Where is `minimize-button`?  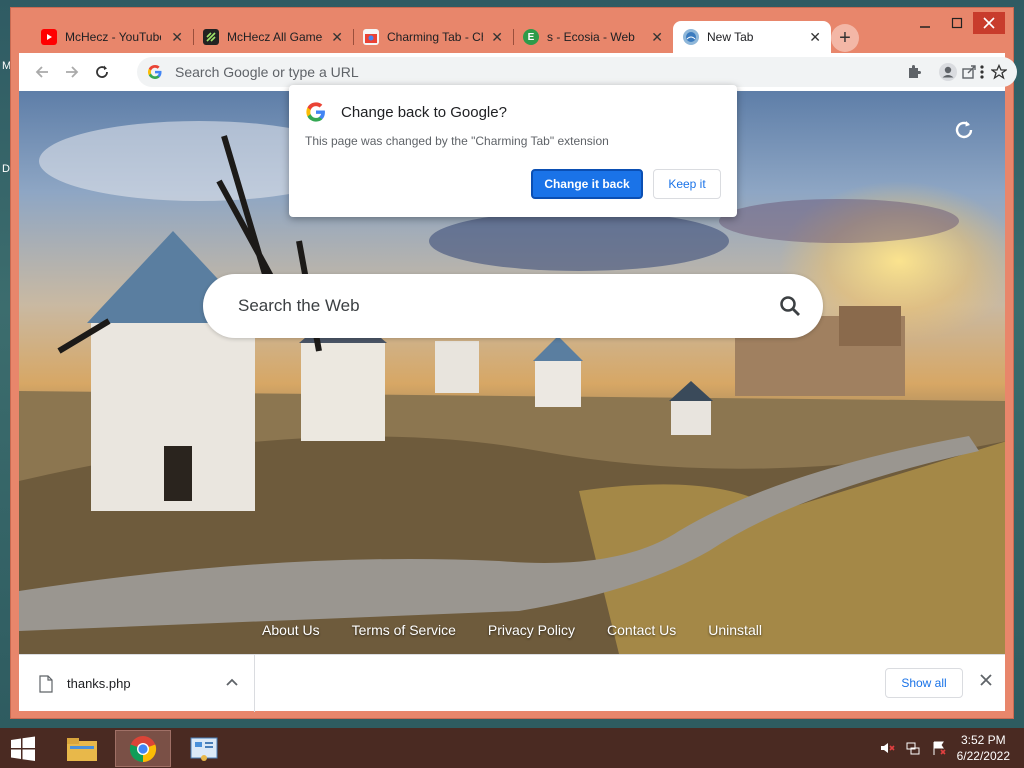 minimize-button is located at coordinates (925, 23).